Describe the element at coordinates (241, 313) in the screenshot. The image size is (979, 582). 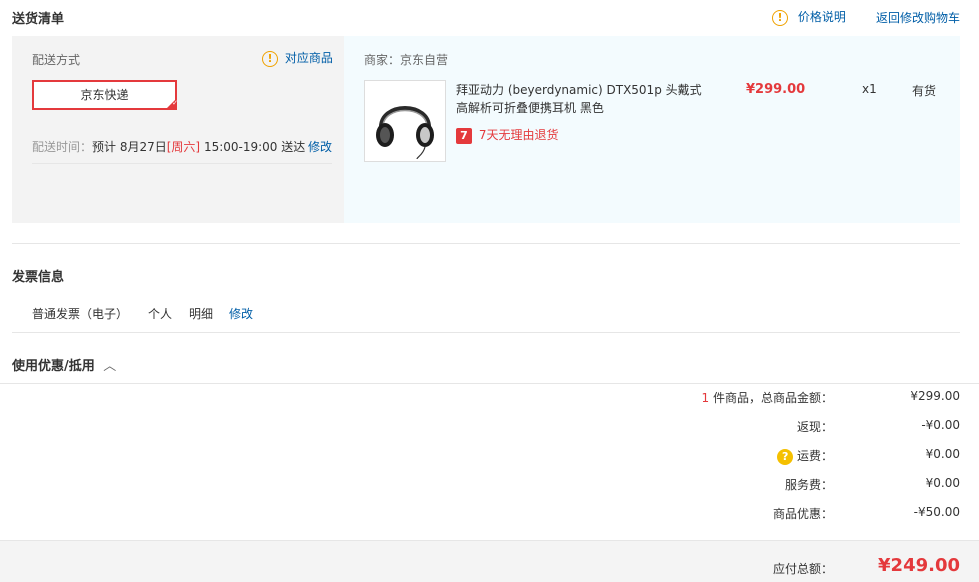
I see `invoice-modify-link: 修改` at that location.